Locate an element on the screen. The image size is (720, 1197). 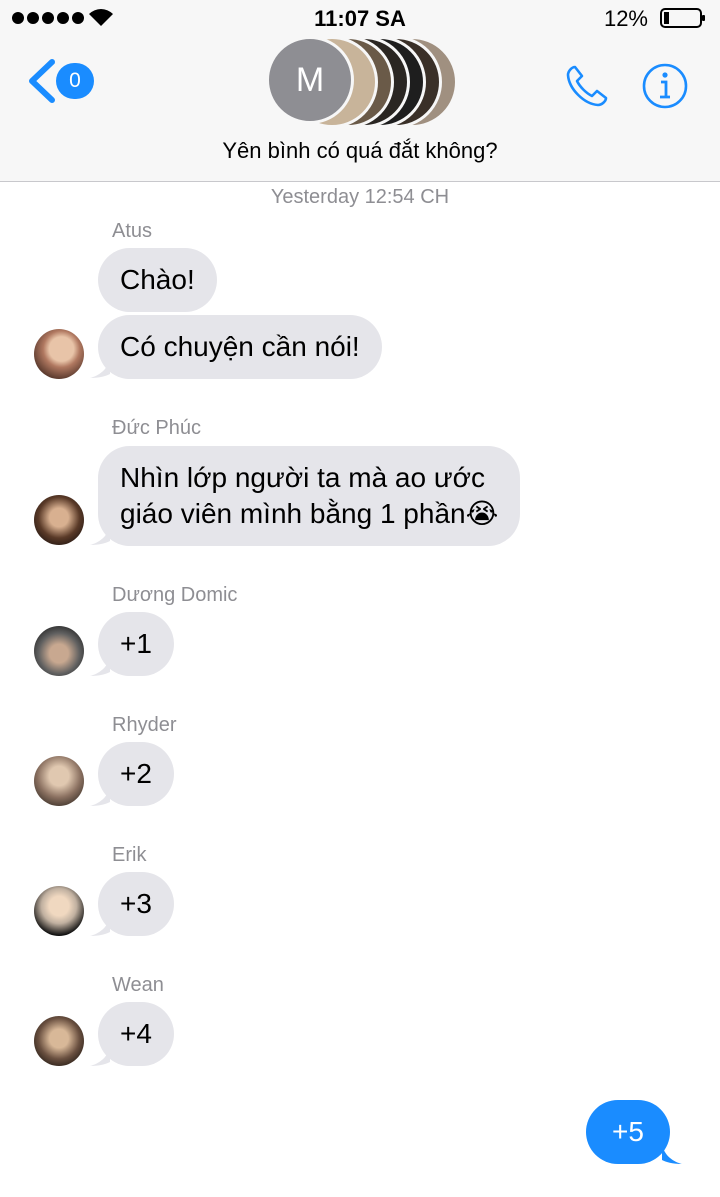
sender-name: Wean is located at coordinates (138, 985).